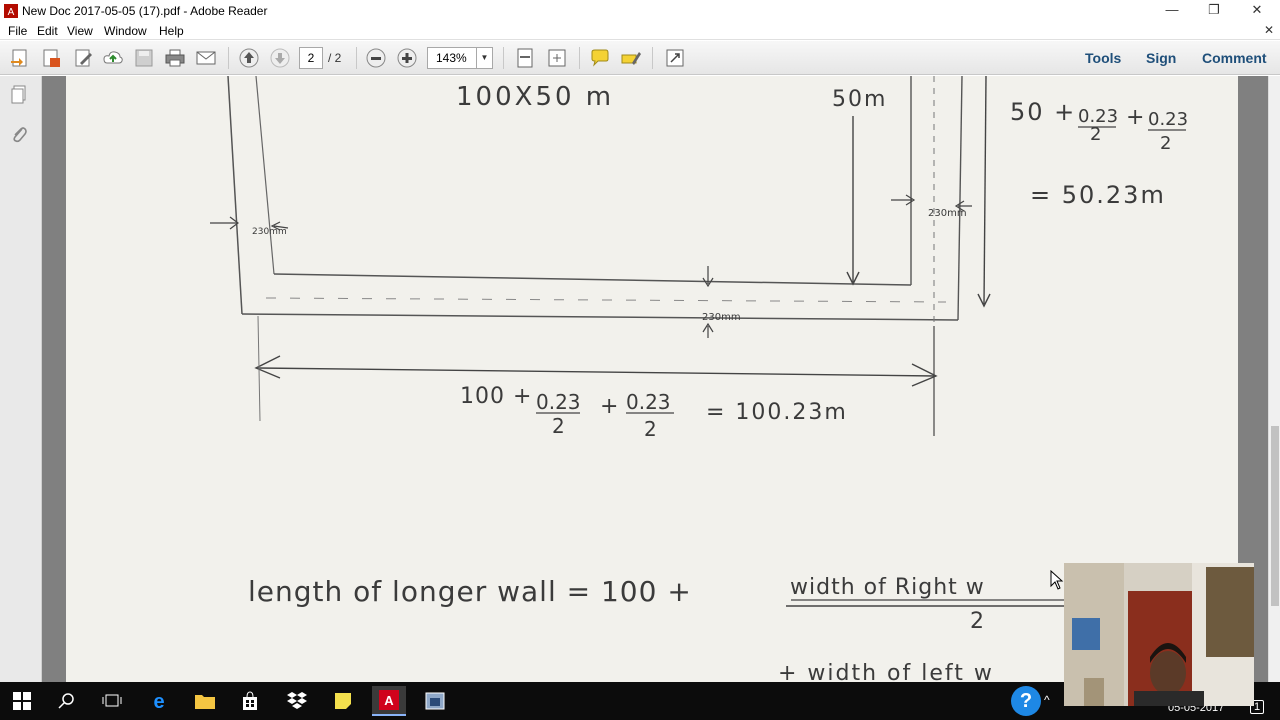  I want to click on zoom-in-icon, so click(407, 58).